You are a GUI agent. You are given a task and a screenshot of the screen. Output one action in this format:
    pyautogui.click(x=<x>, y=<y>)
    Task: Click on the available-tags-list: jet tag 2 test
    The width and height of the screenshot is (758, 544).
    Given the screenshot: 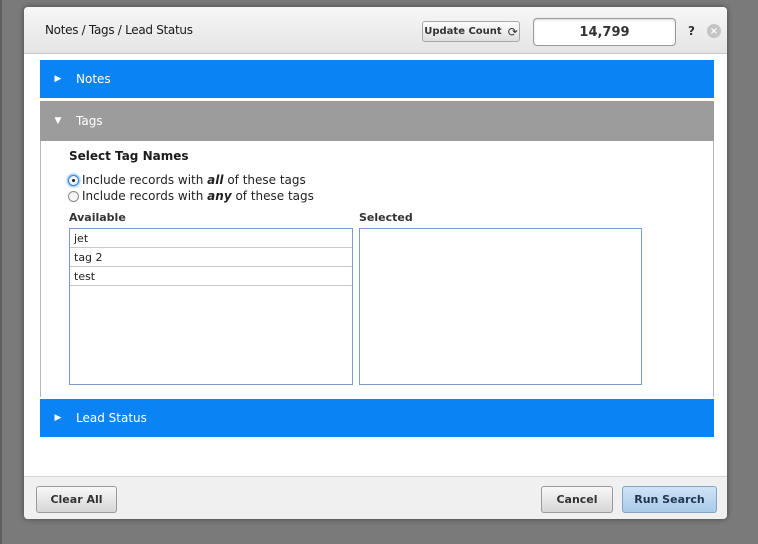 What is the action you would take?
    pyautogui.click(x=211, y=306)
    